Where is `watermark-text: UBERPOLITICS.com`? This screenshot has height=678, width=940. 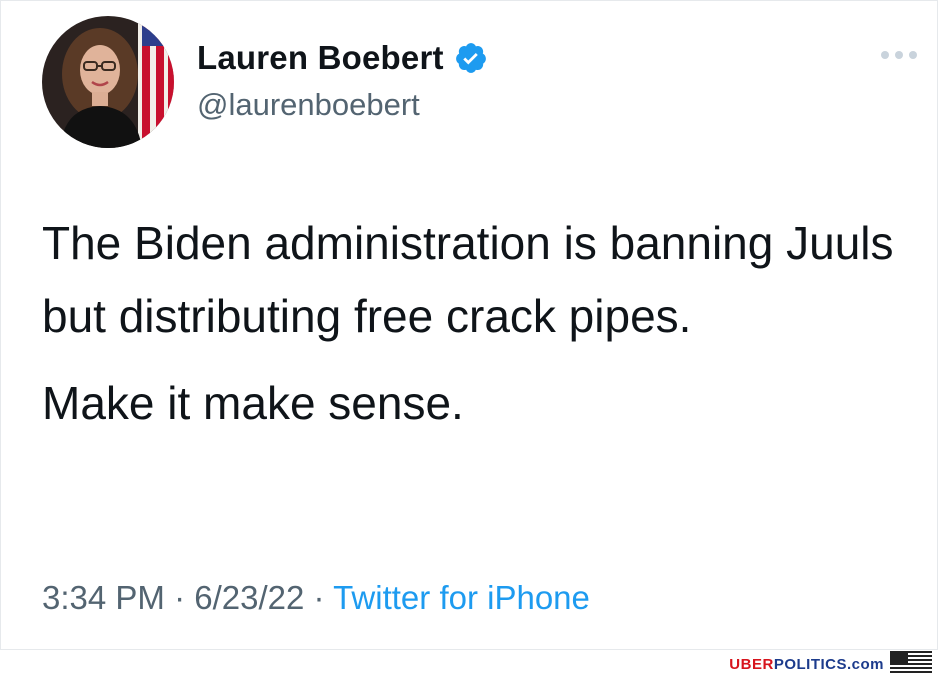 watermark-text: UBERPOLITICS.com is located at coordinates (806, 664).